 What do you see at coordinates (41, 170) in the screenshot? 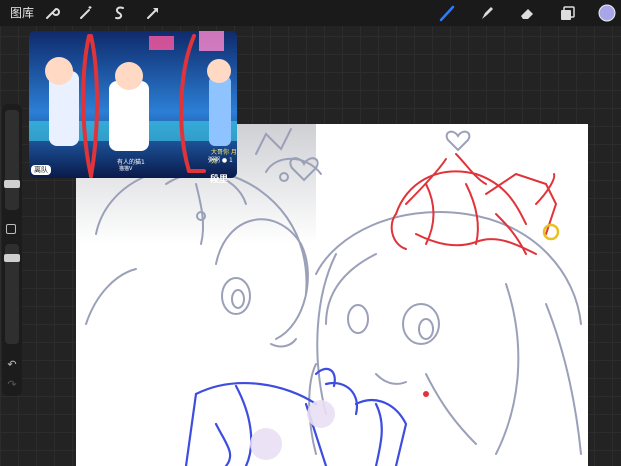
I see `leave-team-caption: 离队` at bounding box center [41, 170].